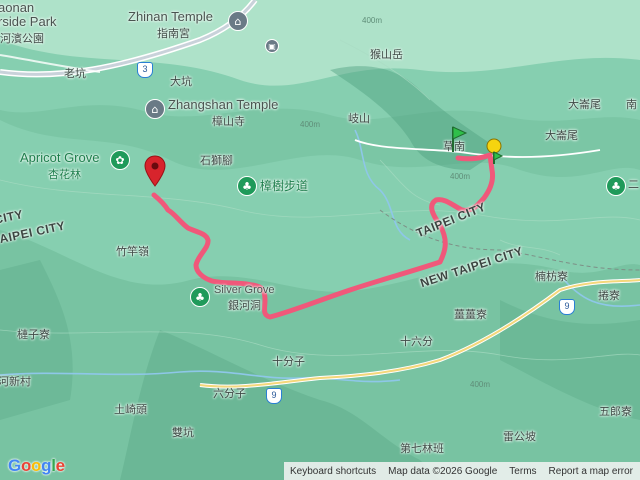  What do you see at coordinates (28, 21) in the screenshot?
I see `map-label: rside Park` at bounding box center [28, 21].